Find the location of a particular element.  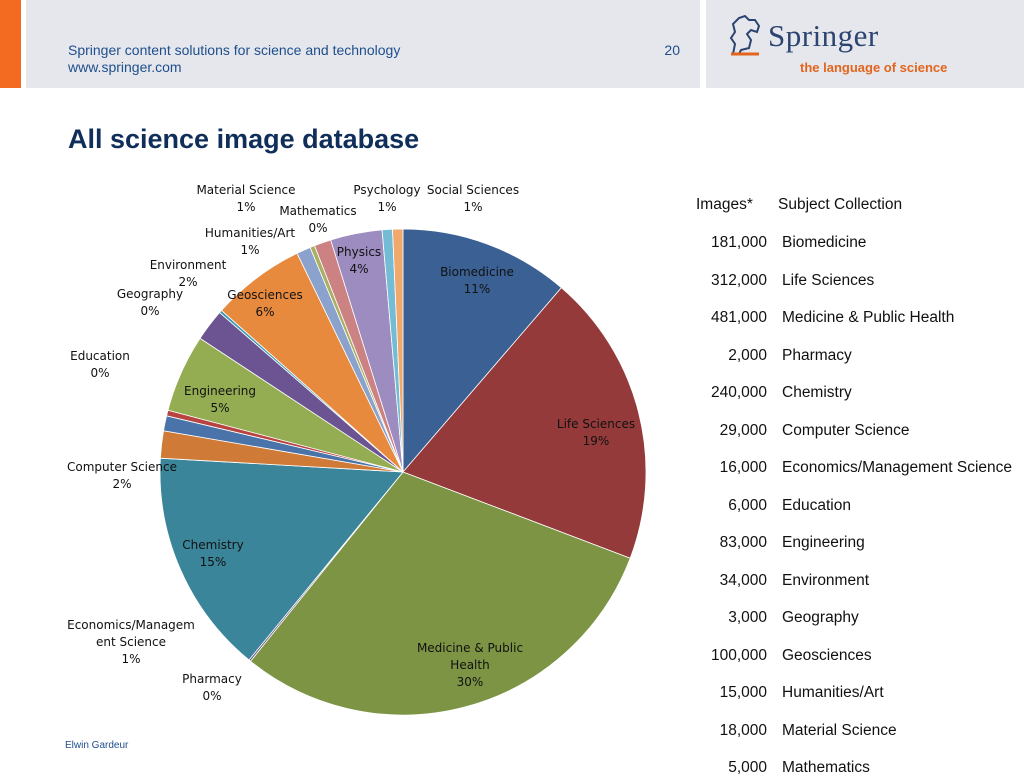

image-count: 181,000 is located at coordinates (738, 242).